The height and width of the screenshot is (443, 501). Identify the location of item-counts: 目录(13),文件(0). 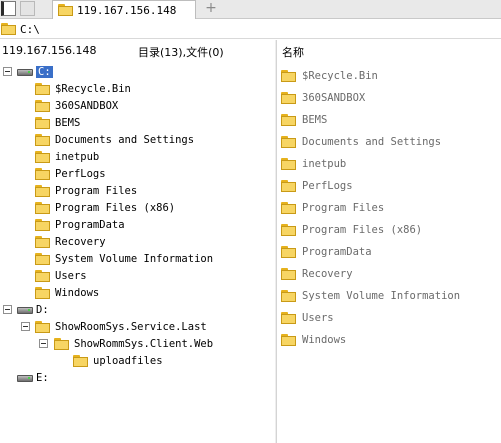
(181, 52).